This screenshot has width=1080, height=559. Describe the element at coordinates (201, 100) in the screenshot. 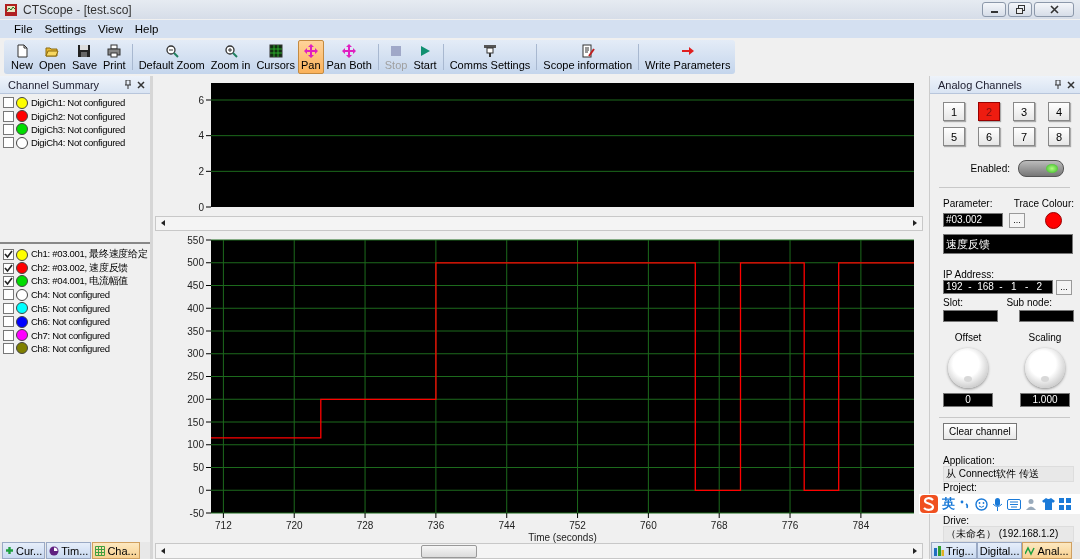

I see `y-tick-label: 6` at that location.